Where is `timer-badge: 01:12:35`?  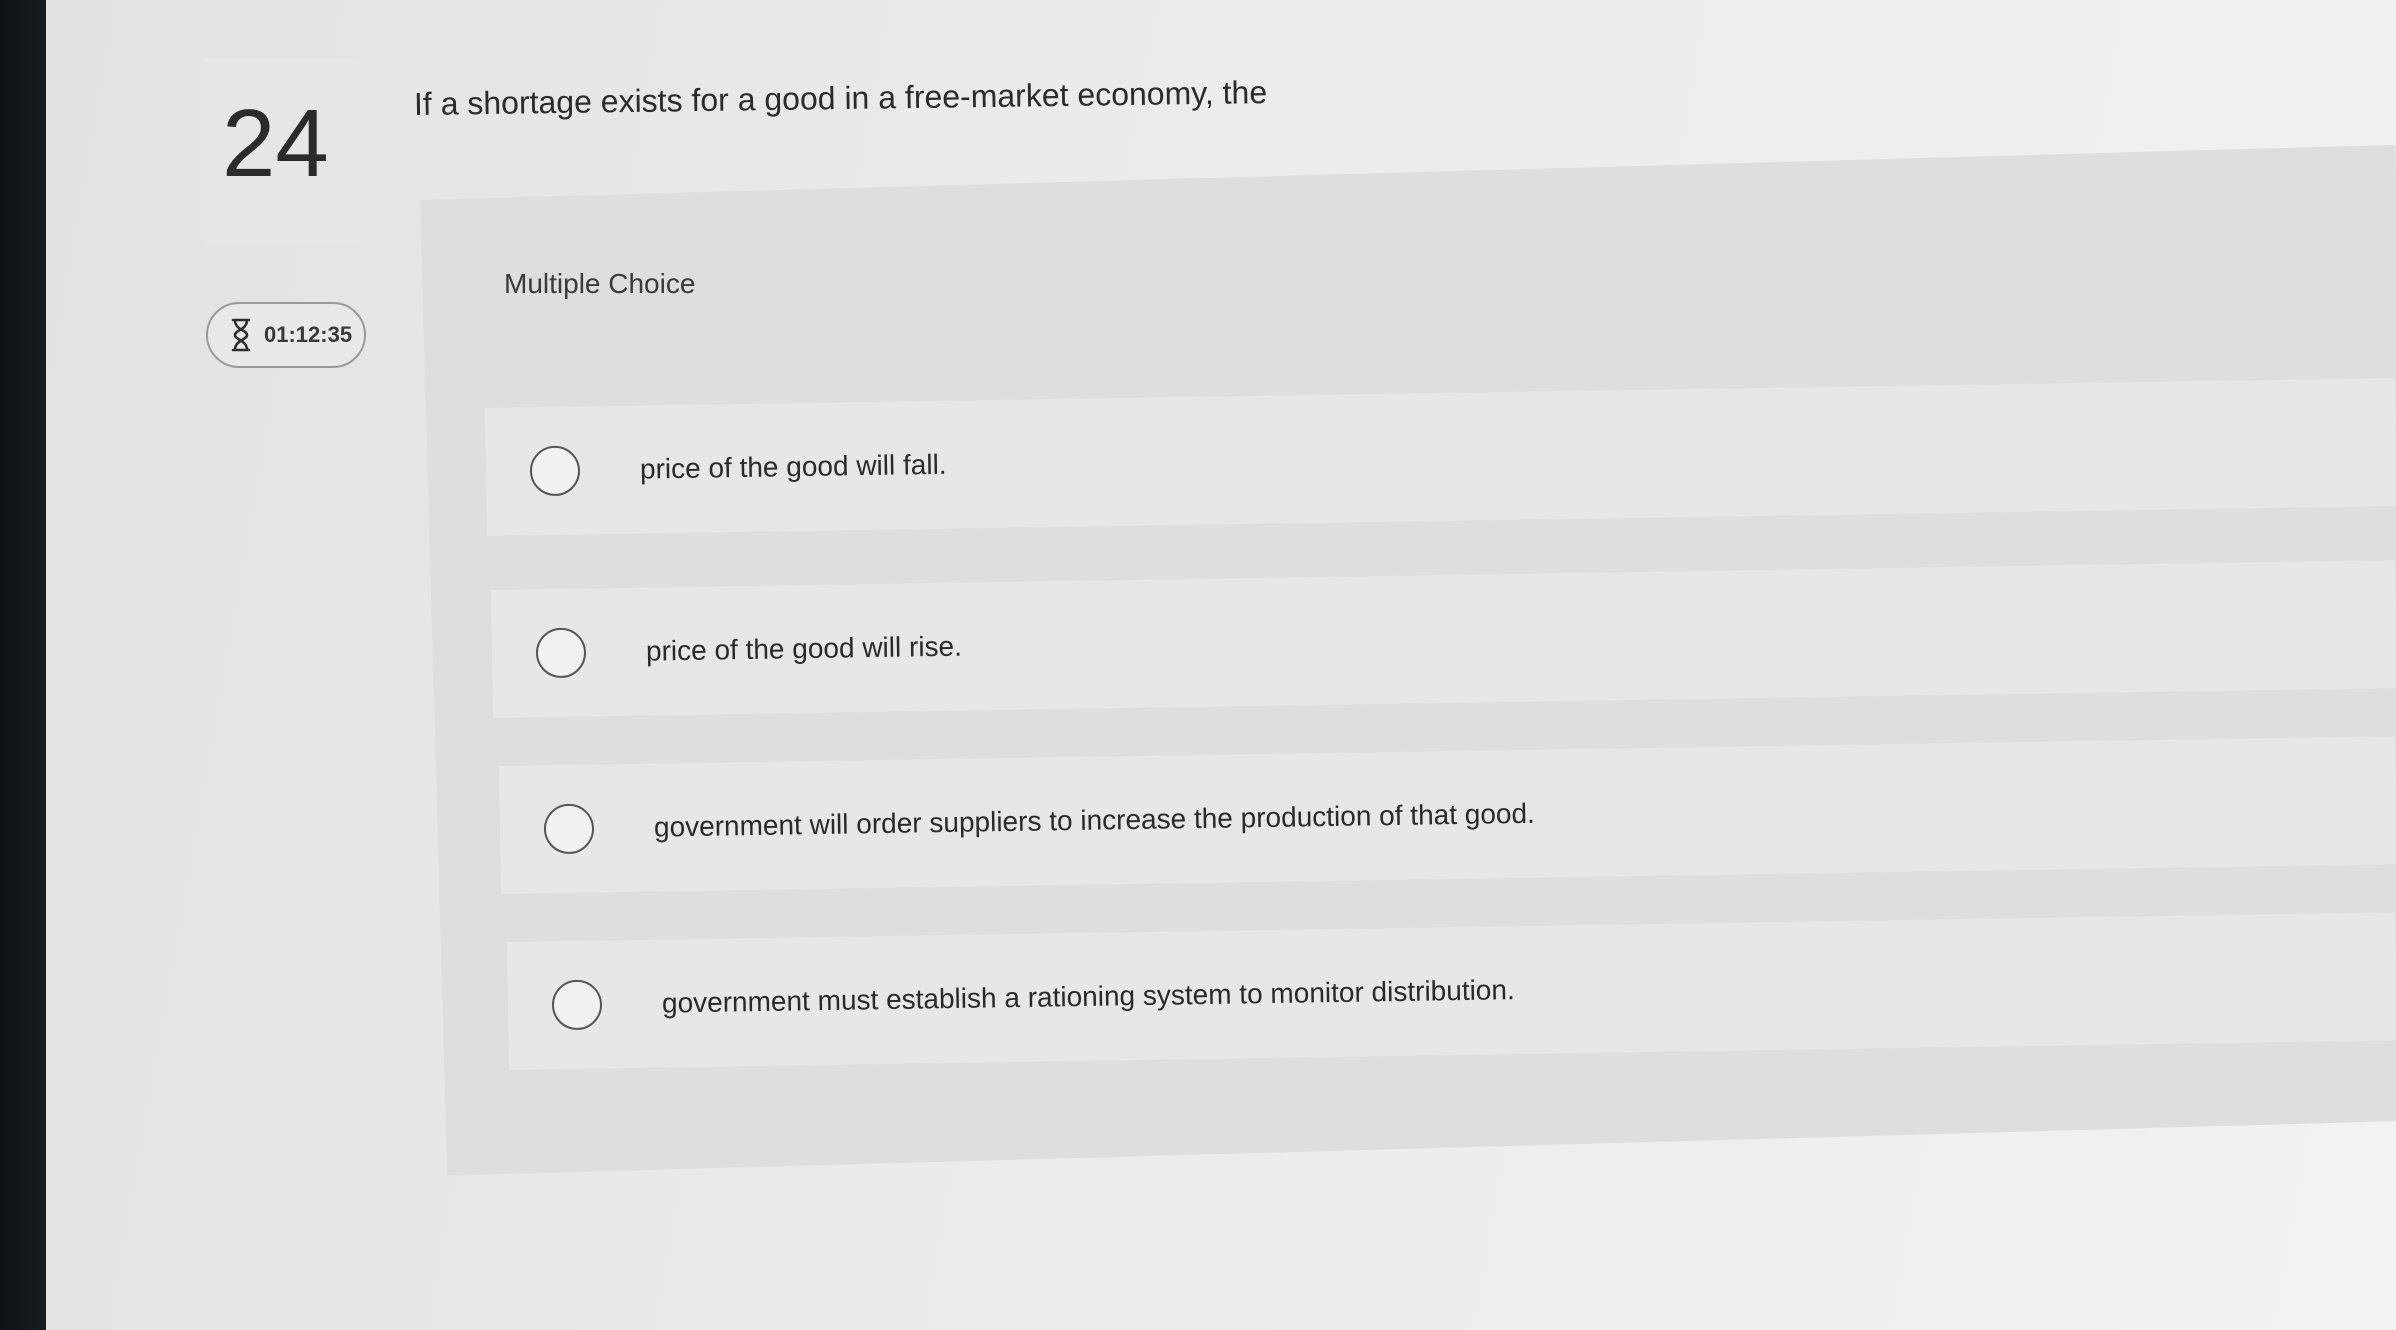
timer-badge: 01:12:35 is located at coordinates (286, 335).